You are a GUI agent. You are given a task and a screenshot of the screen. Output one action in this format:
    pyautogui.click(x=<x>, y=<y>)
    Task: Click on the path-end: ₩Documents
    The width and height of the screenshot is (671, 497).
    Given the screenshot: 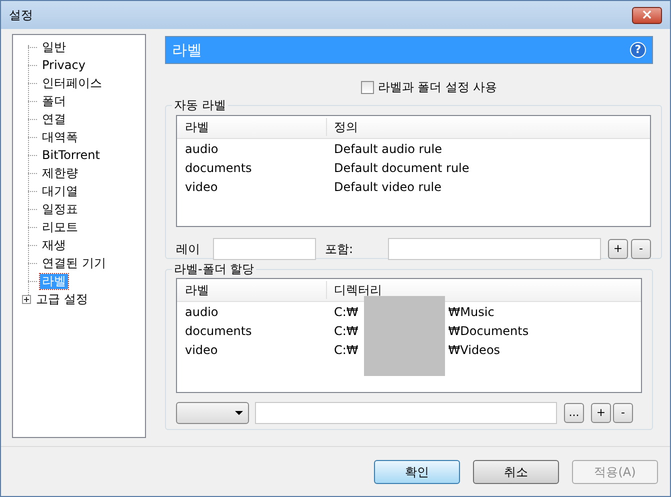 What is the action you would take?
    pyautogui.click(x=488, y=331)
    